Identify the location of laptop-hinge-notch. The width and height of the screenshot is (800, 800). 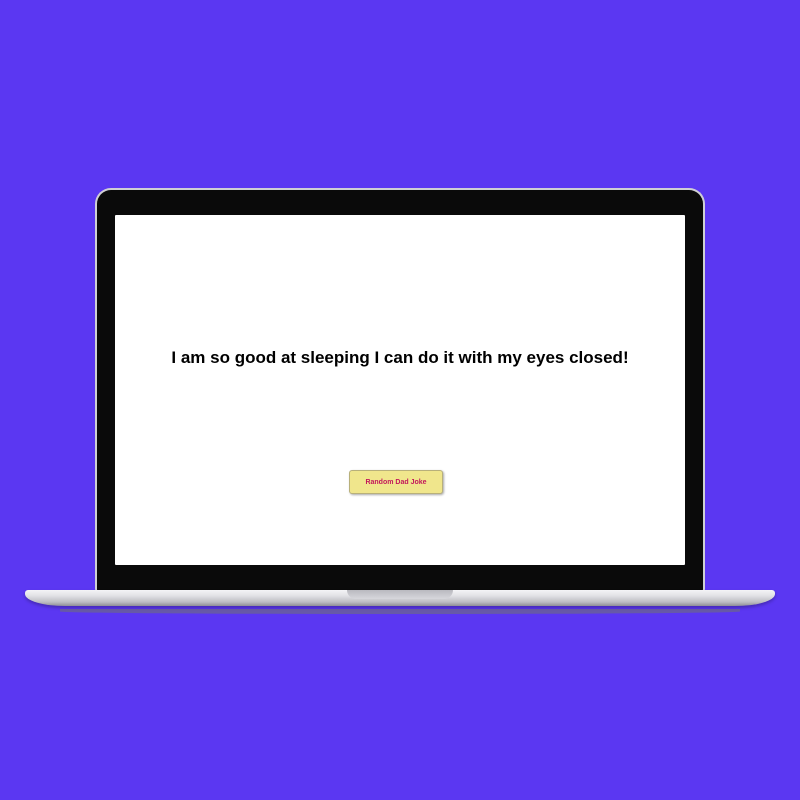
(400, 594).